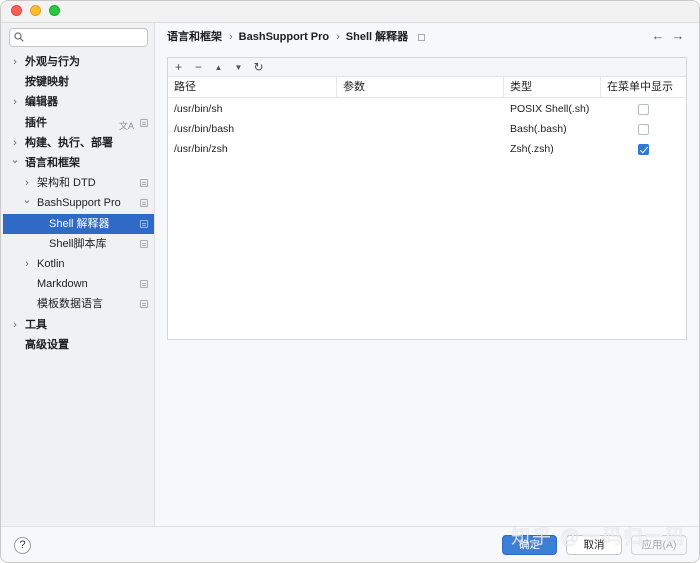  Describe the element at coordinates (78, 345) in the screenshot. I see `sidebar-item: 高级设置` at that location.